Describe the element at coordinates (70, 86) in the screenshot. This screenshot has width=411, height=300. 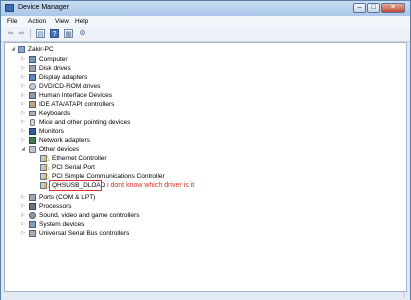
I see `tree-category-label: DVD/CD-ROM drives` at that location.